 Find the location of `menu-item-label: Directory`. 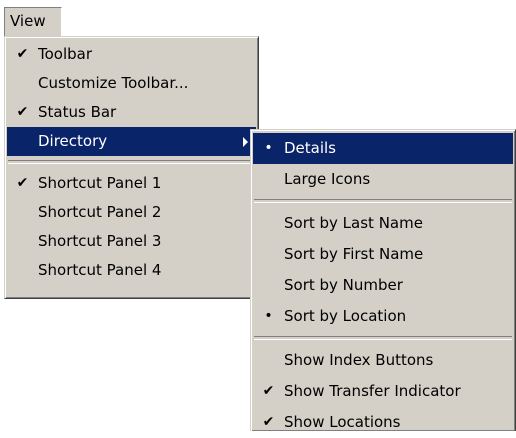

menu-item-label: Directory is located at coordinates (73, 141).